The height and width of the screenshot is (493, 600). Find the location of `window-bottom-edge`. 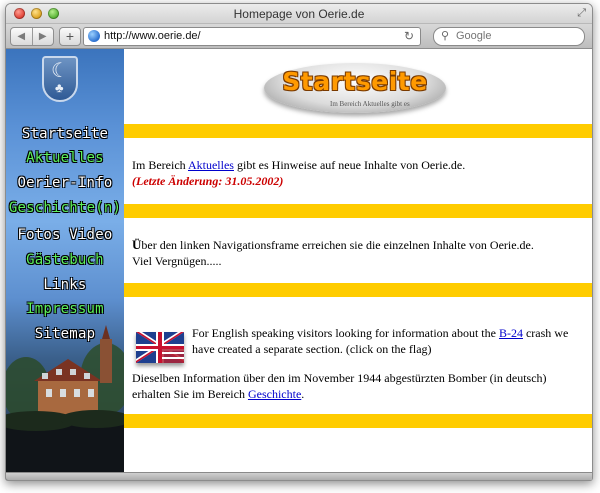

window-bottom-edge is located at coordinates (299, 476).